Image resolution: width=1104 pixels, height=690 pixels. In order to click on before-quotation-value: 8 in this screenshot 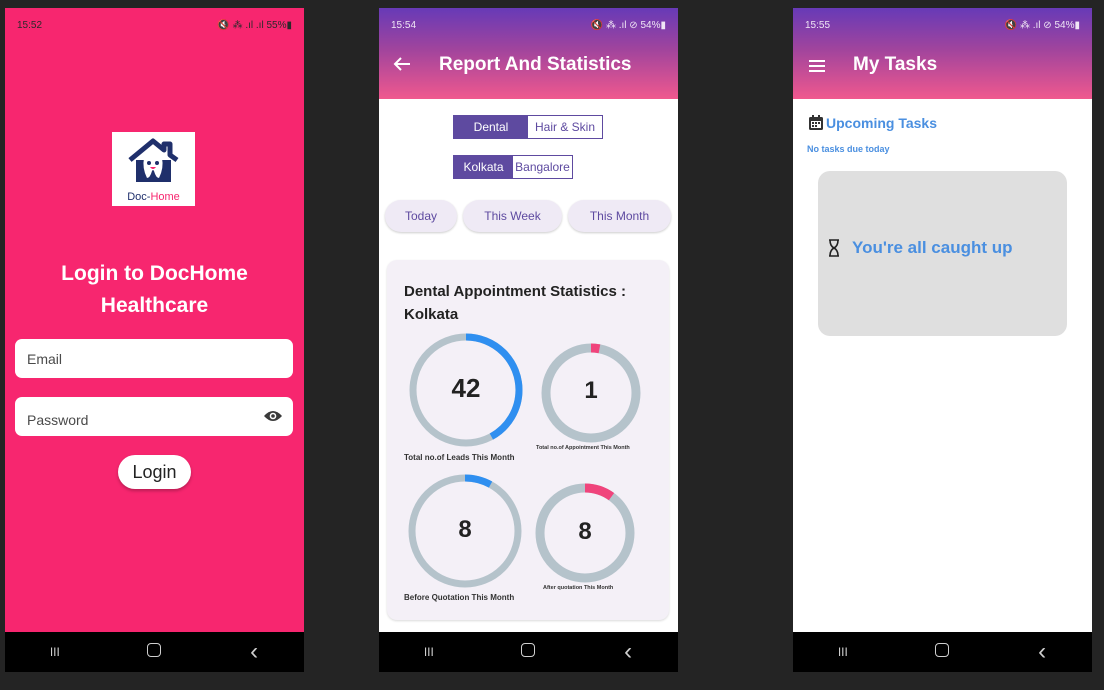, I will do `click(465, 529)`.